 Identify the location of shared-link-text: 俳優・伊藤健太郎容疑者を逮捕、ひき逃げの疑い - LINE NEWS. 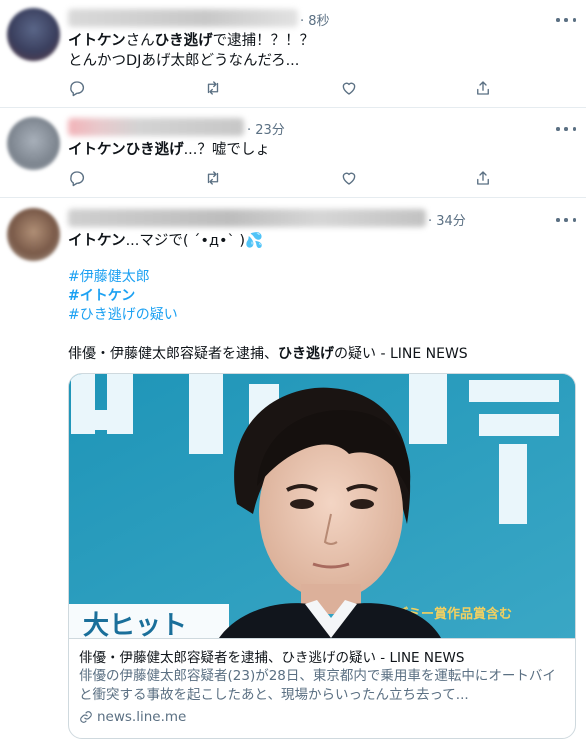
(268, 354).